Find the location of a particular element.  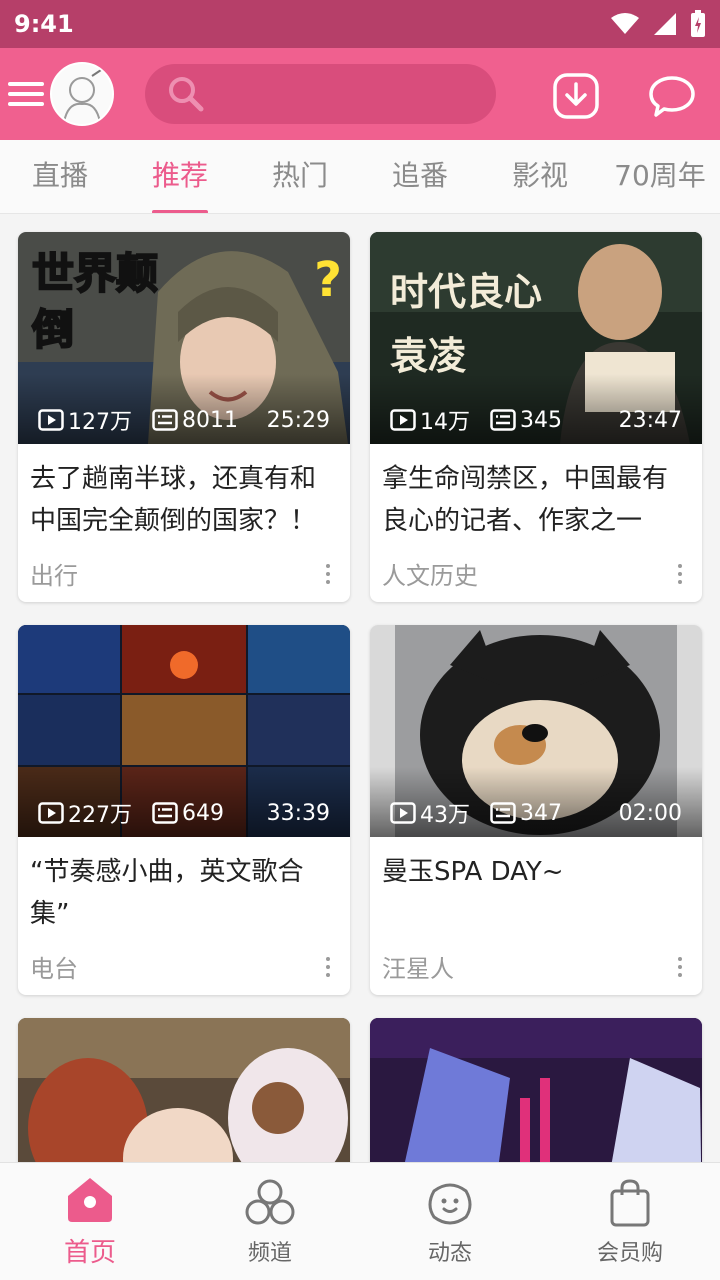

duration: 23:47 is located at coordinates (650, 420).